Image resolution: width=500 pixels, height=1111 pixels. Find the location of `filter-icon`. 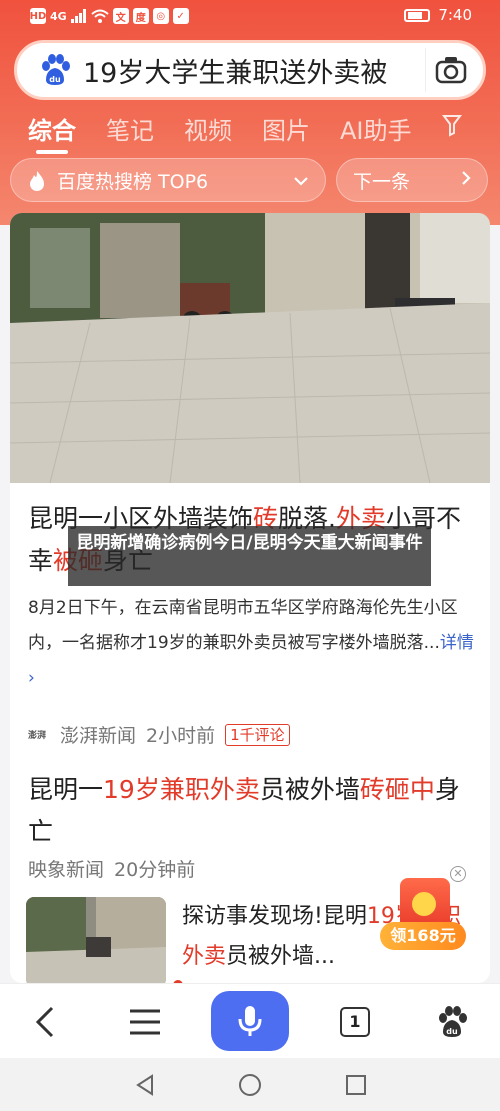

filter-icon is located at coordinates (452, 128).